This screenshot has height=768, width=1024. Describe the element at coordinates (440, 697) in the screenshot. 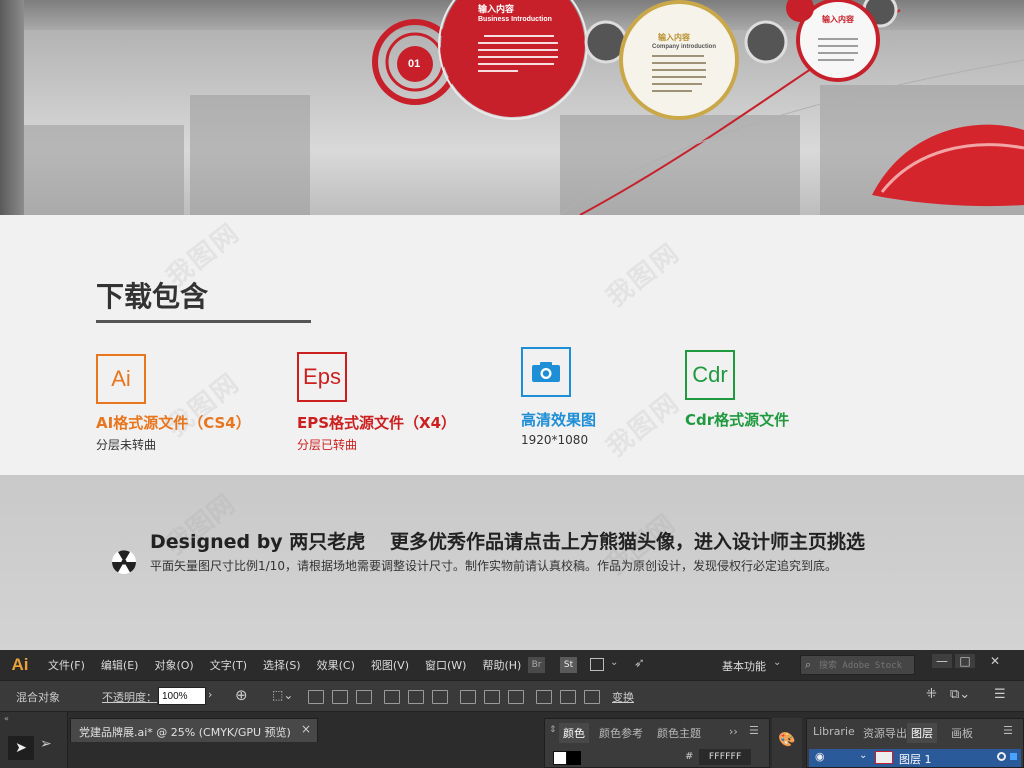

I see `align-bottom-icon` at that location.